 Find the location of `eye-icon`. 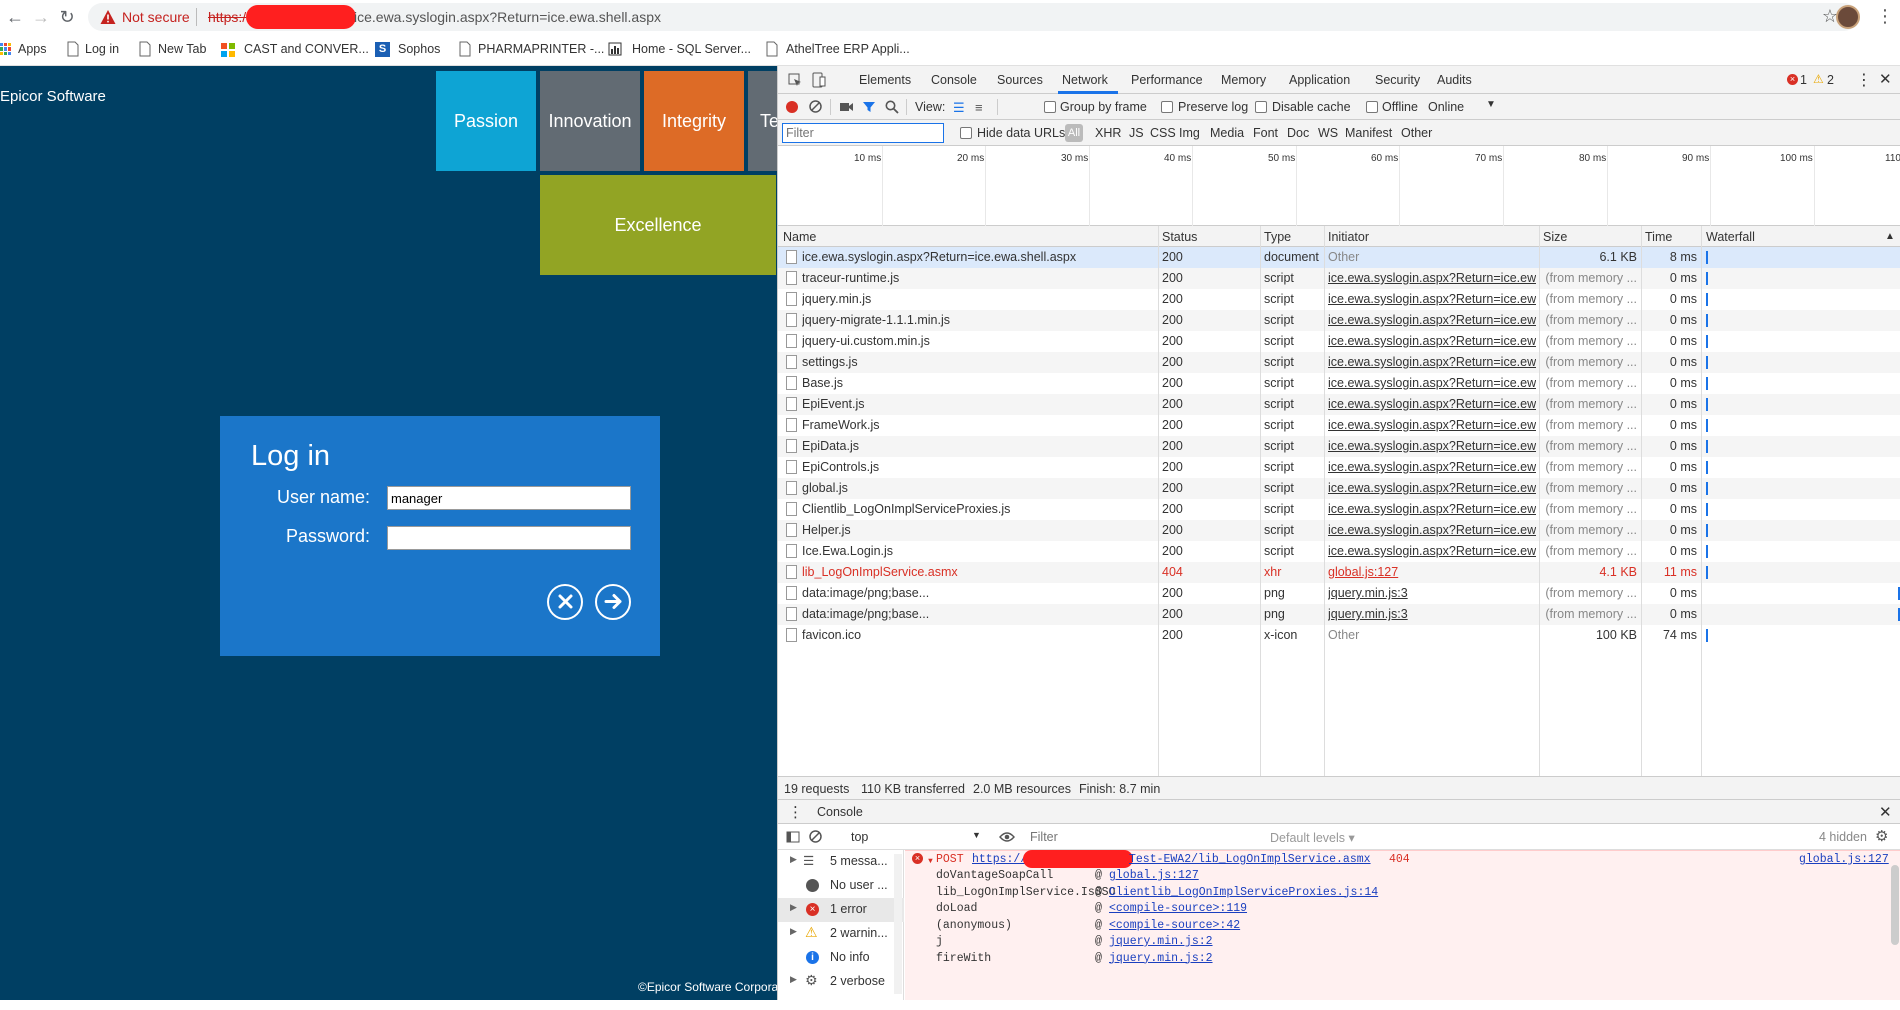

eye-icon is located at coordinates (1007, 837).